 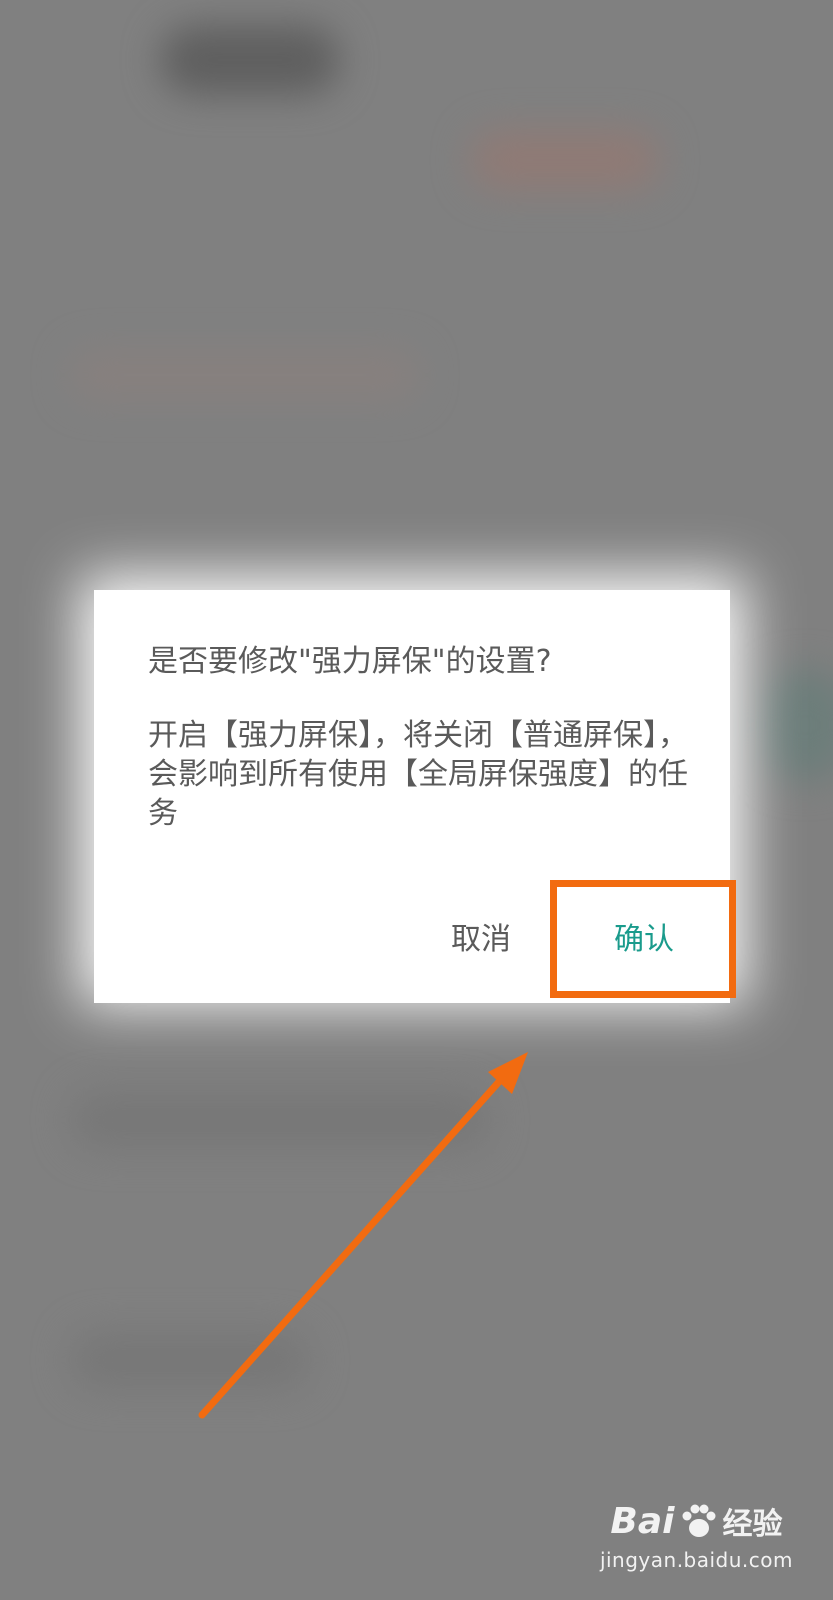 What do you see at coordinates (752, 1524) in the screenshot?
I see `watermark-brand-cn: 经验` at bounding box center [752, 1524].